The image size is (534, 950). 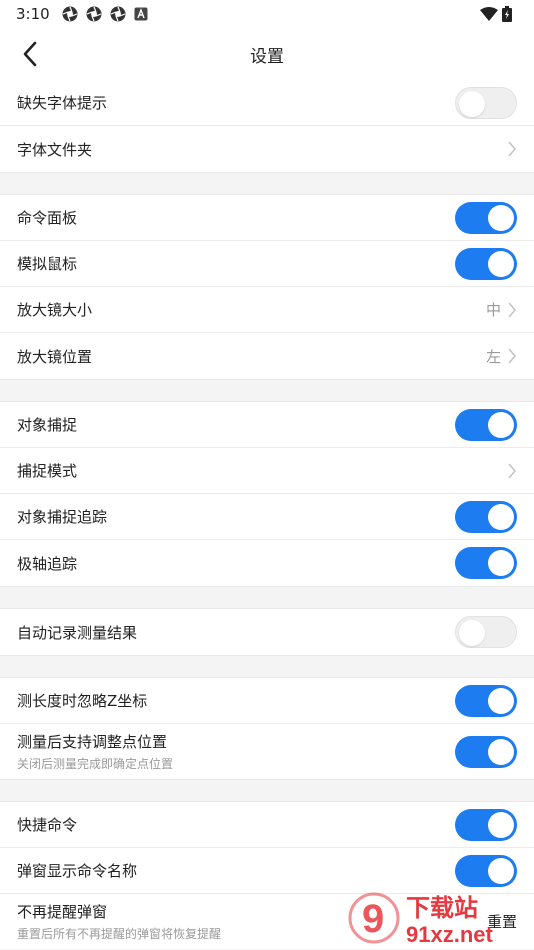 I want to click on battery-charging-icon, so click(x=510, y=14).